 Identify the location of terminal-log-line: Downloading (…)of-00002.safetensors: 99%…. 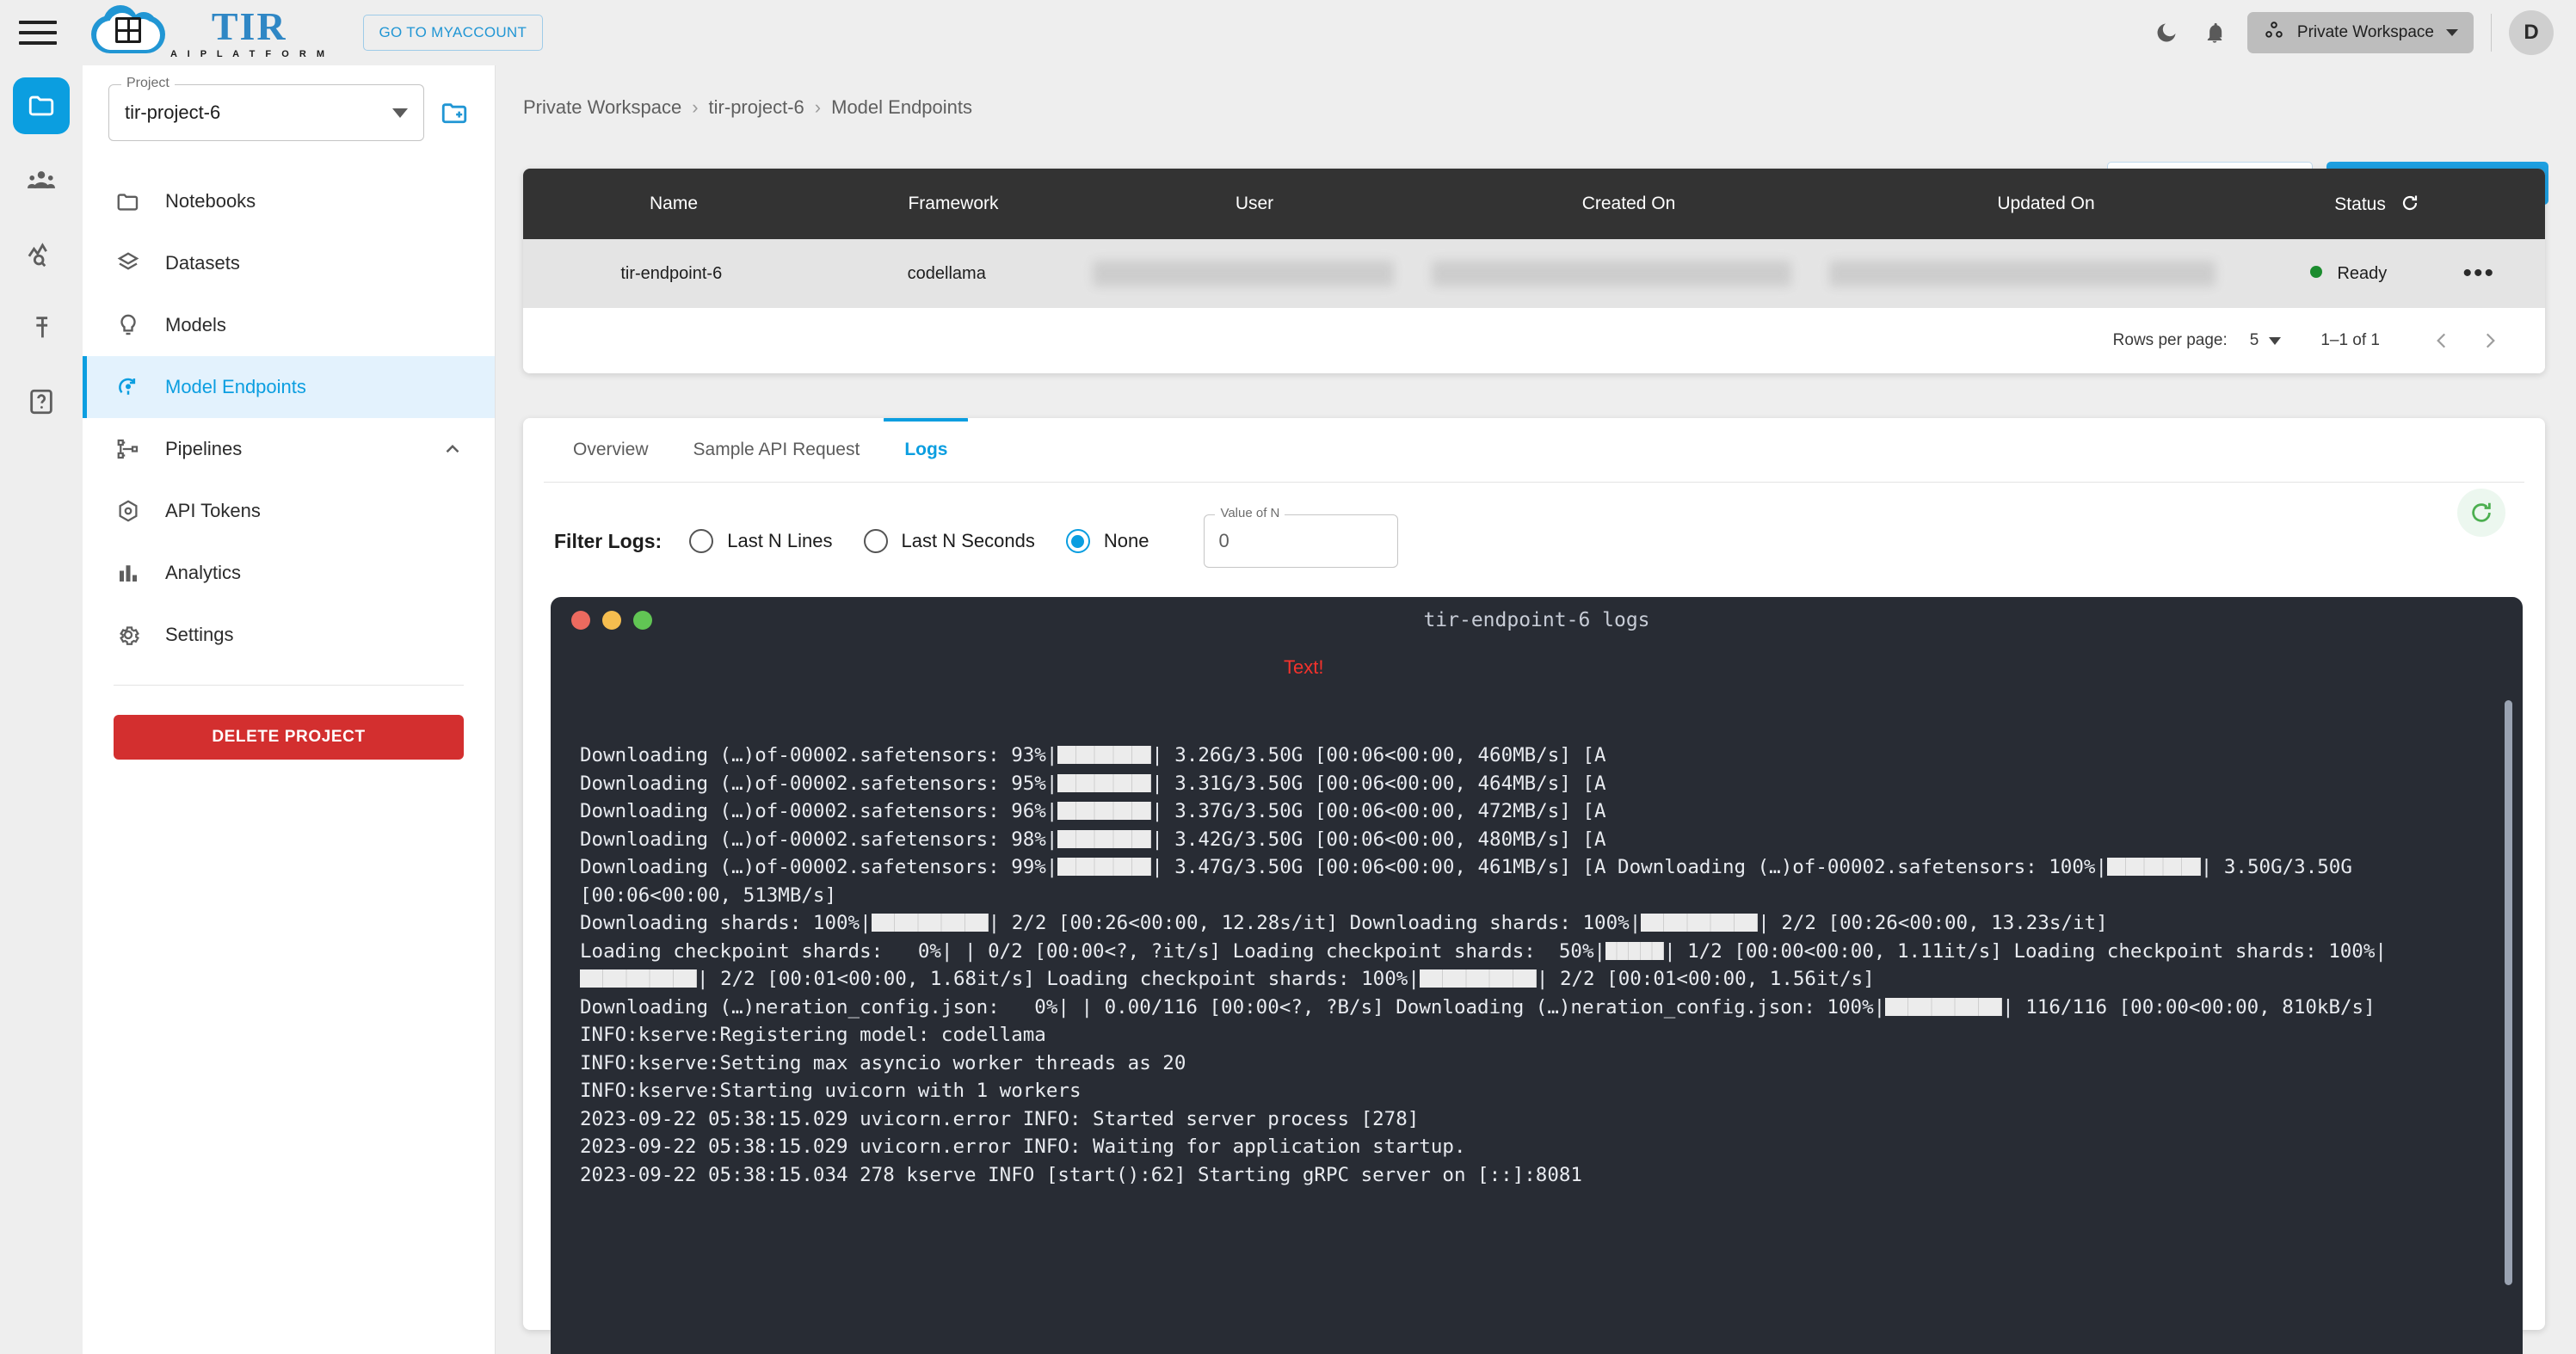
(1472, 881).